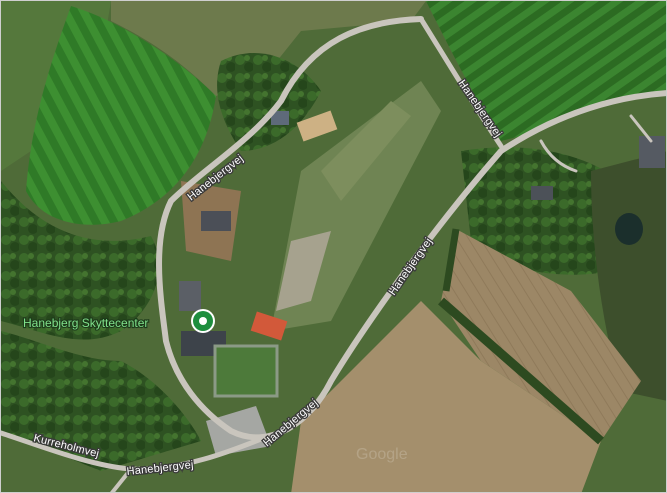  I want to click on pond, so click(629, 229).